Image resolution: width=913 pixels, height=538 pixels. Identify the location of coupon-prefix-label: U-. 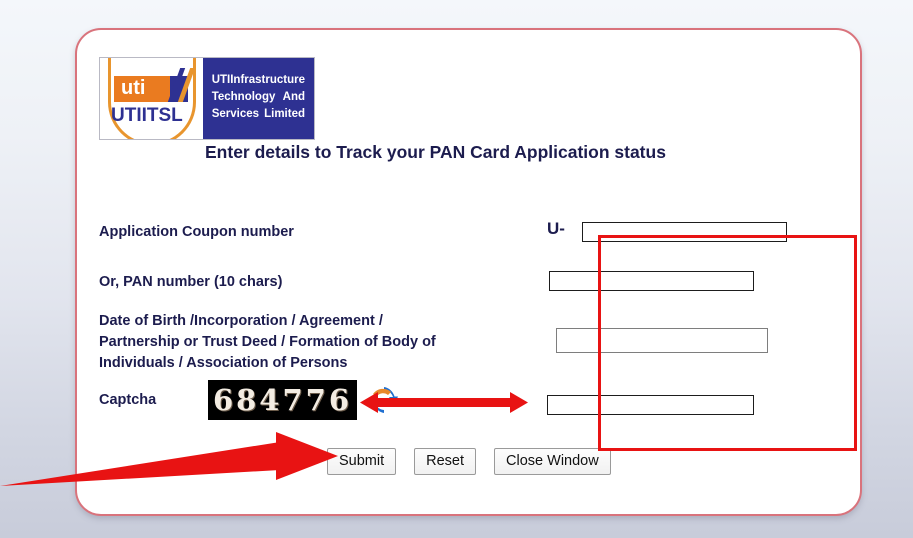
(556, 228).